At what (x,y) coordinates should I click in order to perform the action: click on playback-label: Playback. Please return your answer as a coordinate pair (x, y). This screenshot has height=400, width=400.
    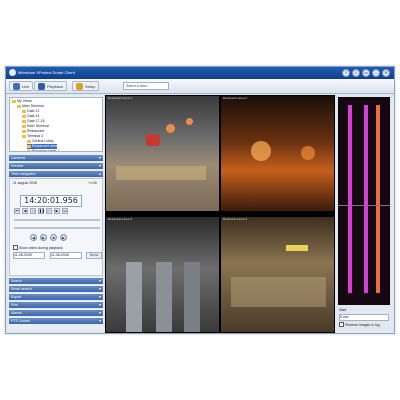
    Looking at the image, I should click on (55, 86).